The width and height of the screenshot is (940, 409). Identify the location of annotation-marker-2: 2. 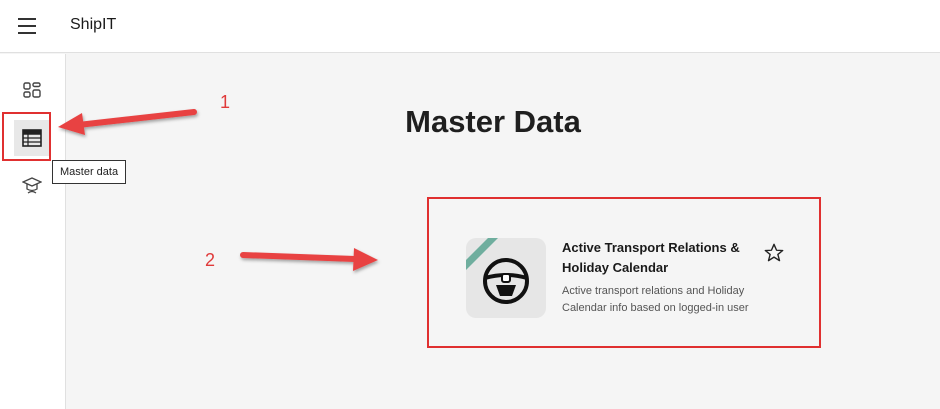
(210, 260).